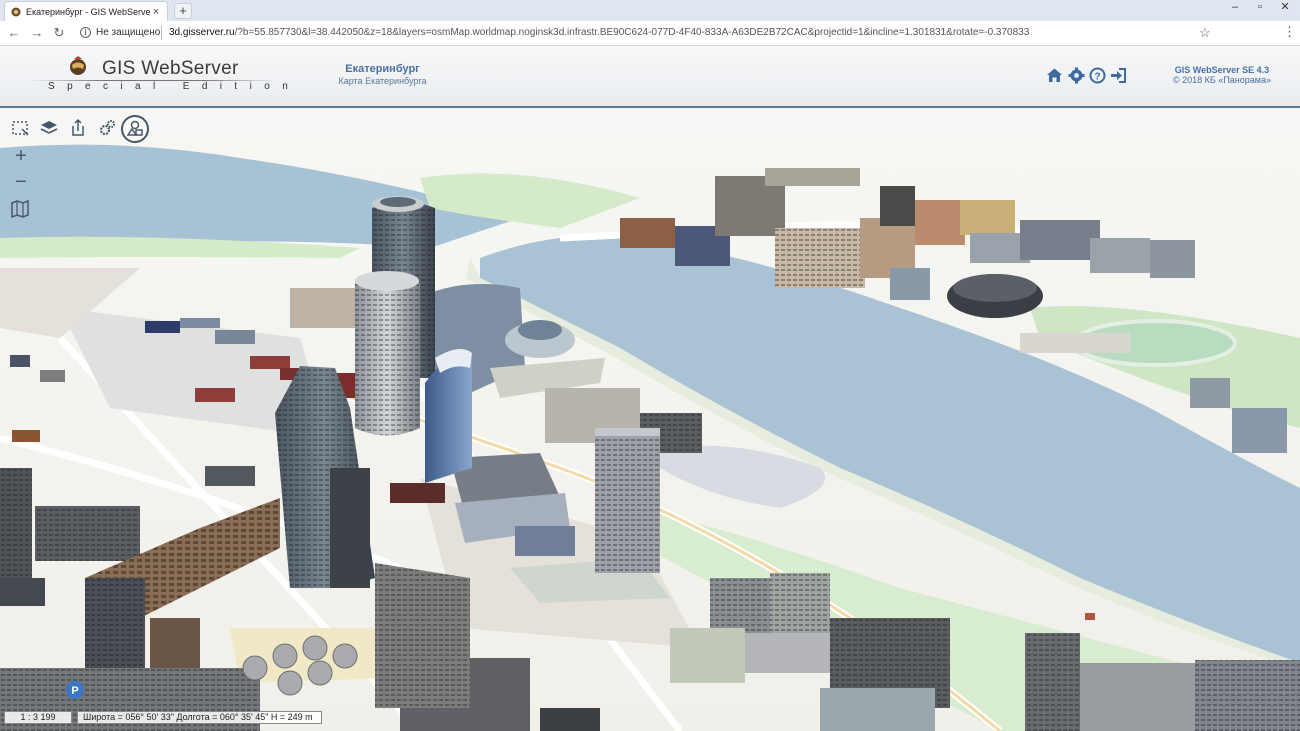  I want to click on scale-readout: 1 : 3 199, so click(38, 717).